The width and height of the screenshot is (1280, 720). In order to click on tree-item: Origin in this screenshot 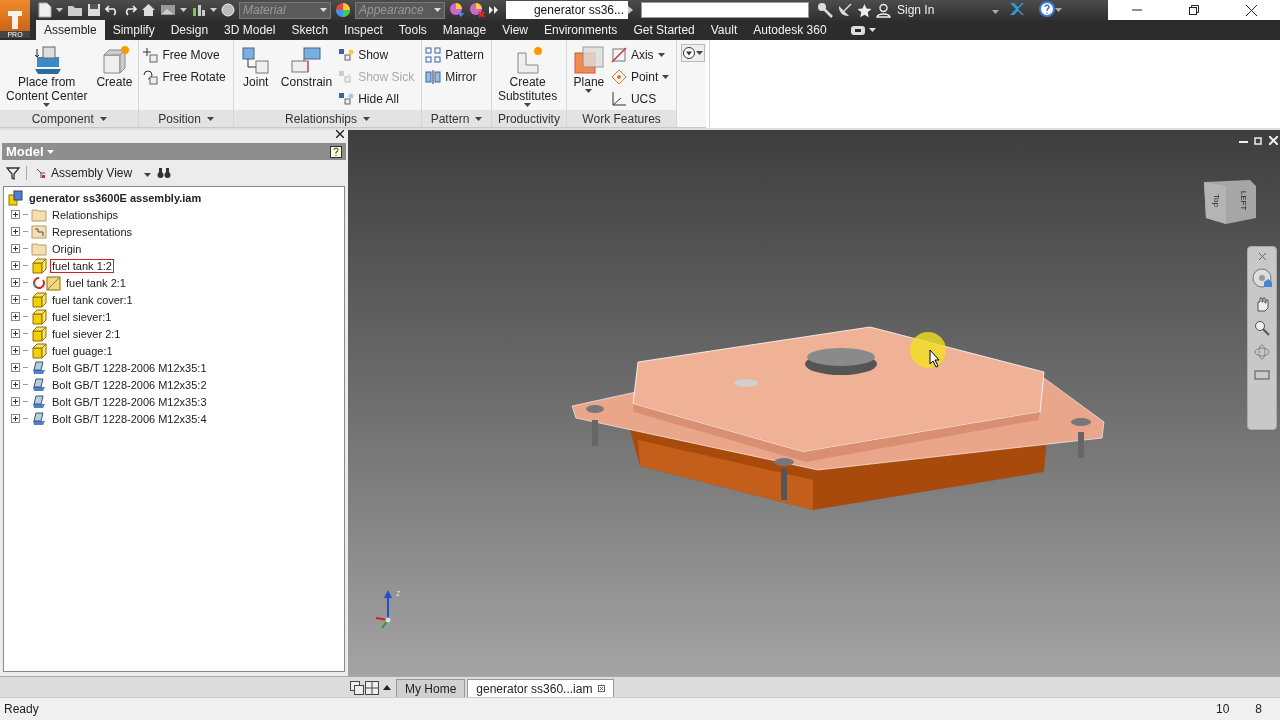, I will do `click(67, 248)`.